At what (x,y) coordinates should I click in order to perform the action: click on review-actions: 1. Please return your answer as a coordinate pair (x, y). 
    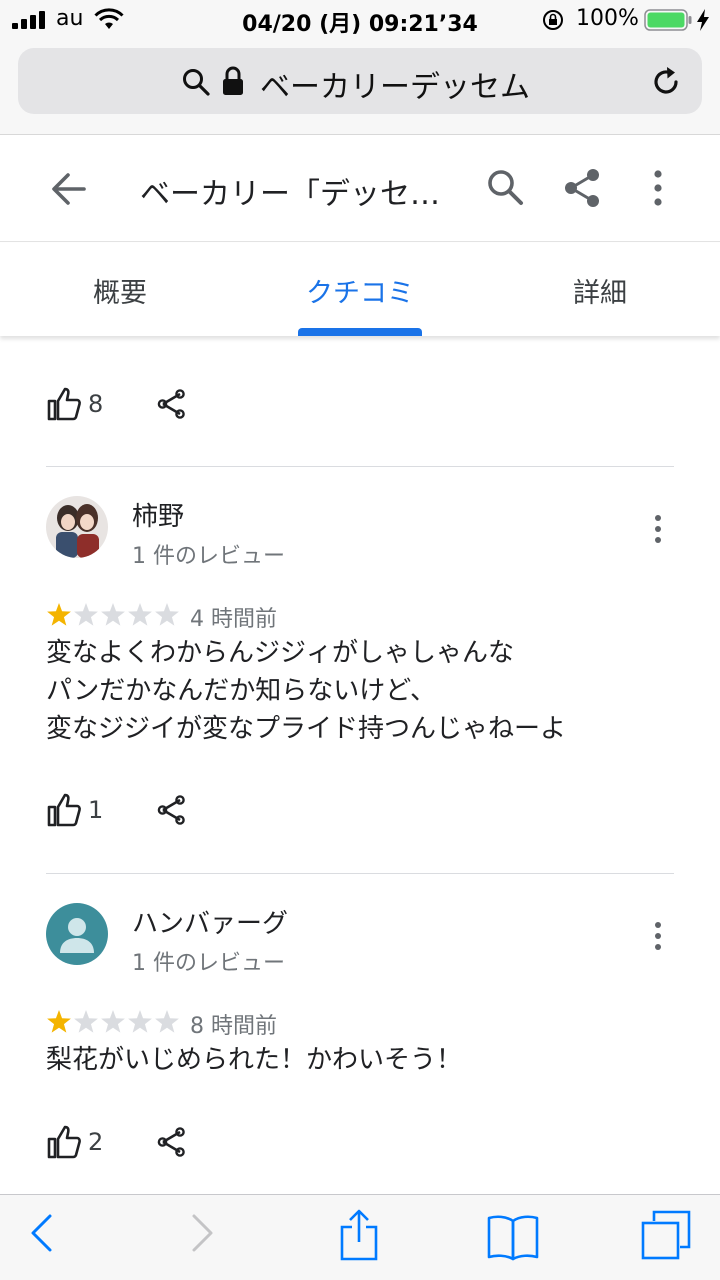
    Looking at the image, I should click on (146, 812).